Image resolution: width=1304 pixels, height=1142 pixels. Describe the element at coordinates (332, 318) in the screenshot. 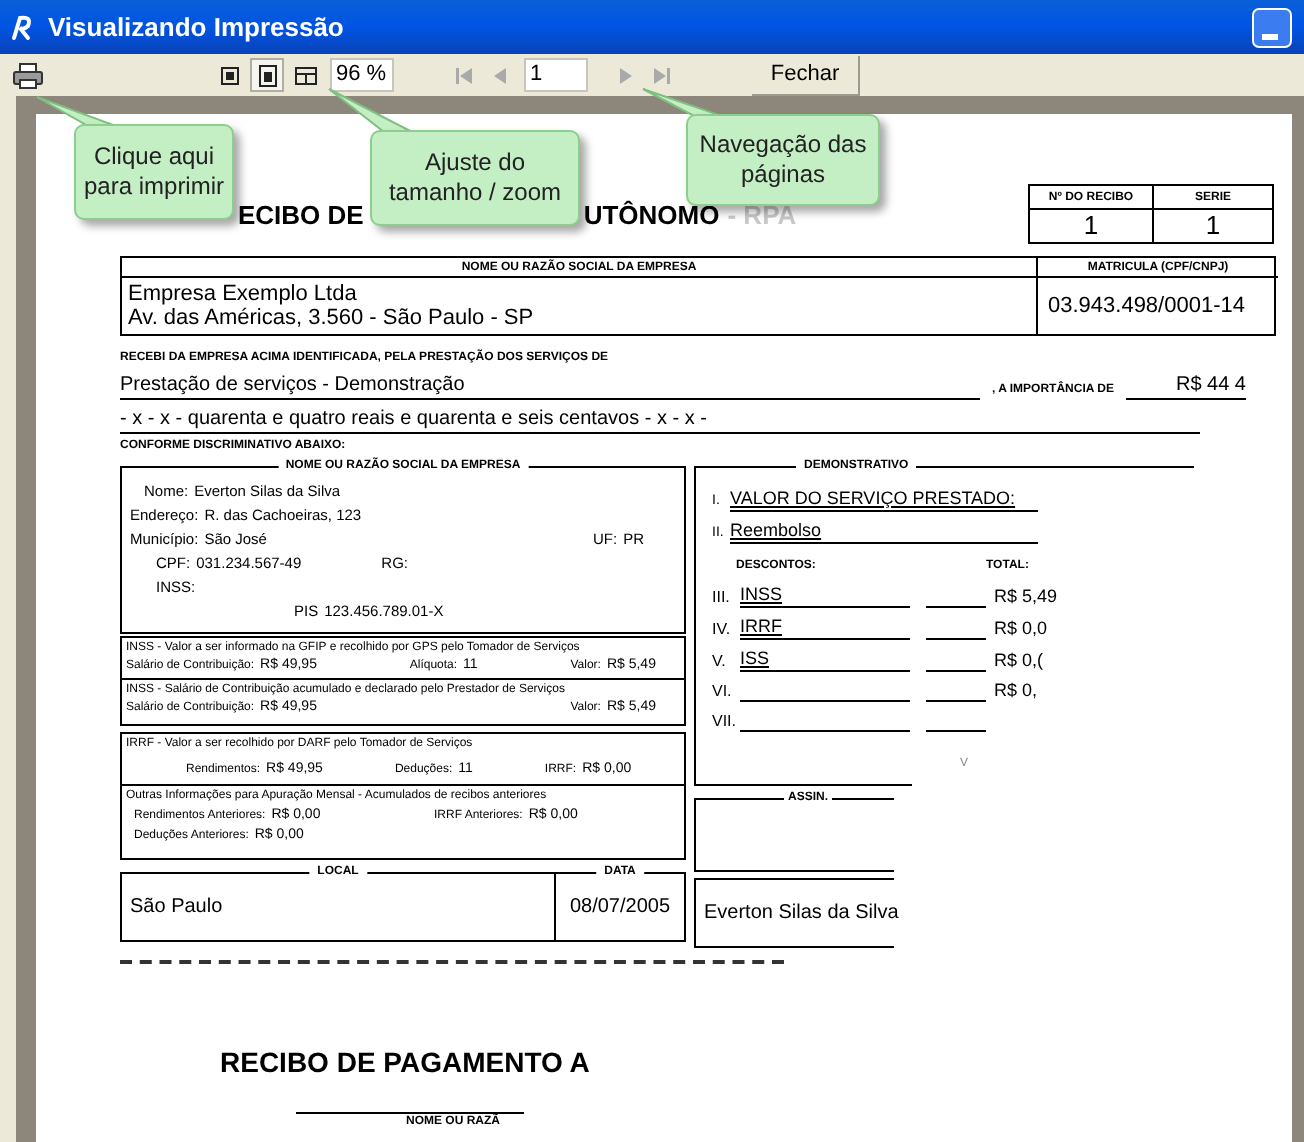

I see `company-address: Av. das Américas, 3.560 - São Paulo - SP` at that location.